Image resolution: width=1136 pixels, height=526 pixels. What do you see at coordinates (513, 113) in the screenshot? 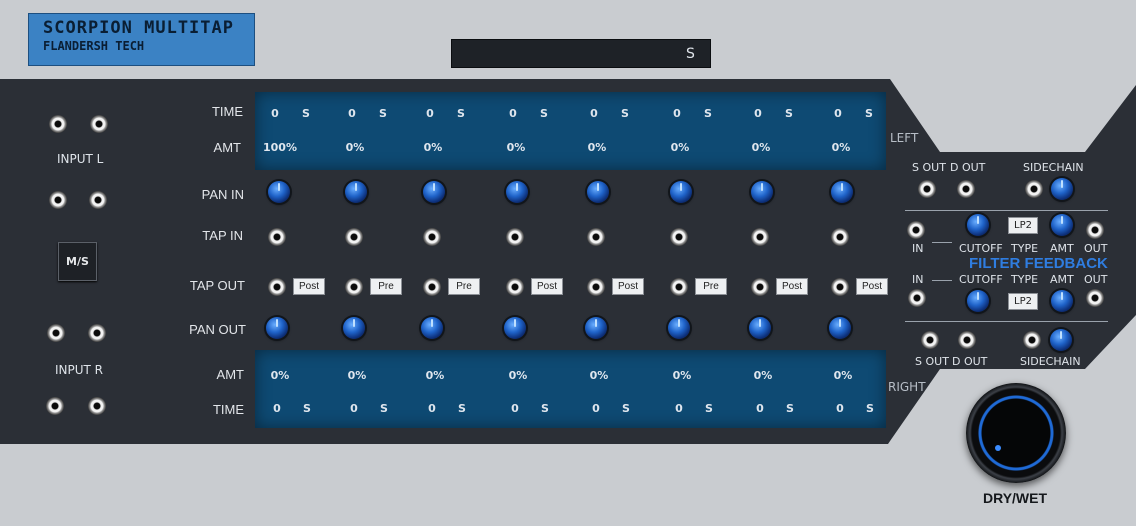
I see `tap-4-time-top: 0` at bounding box center [513, 113].